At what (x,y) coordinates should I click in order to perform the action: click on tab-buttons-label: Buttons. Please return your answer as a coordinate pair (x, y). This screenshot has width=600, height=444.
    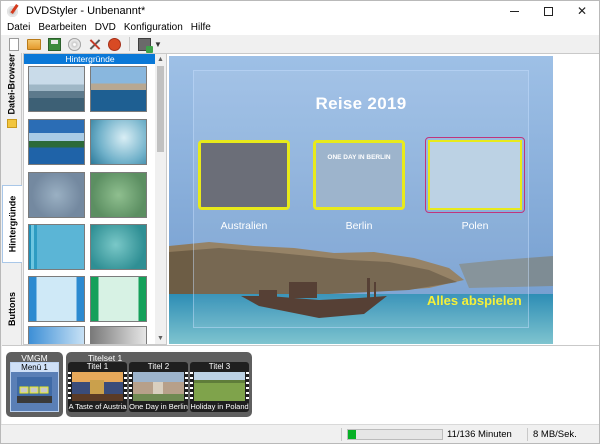
    Looking at the image, I should click on (12, 309).